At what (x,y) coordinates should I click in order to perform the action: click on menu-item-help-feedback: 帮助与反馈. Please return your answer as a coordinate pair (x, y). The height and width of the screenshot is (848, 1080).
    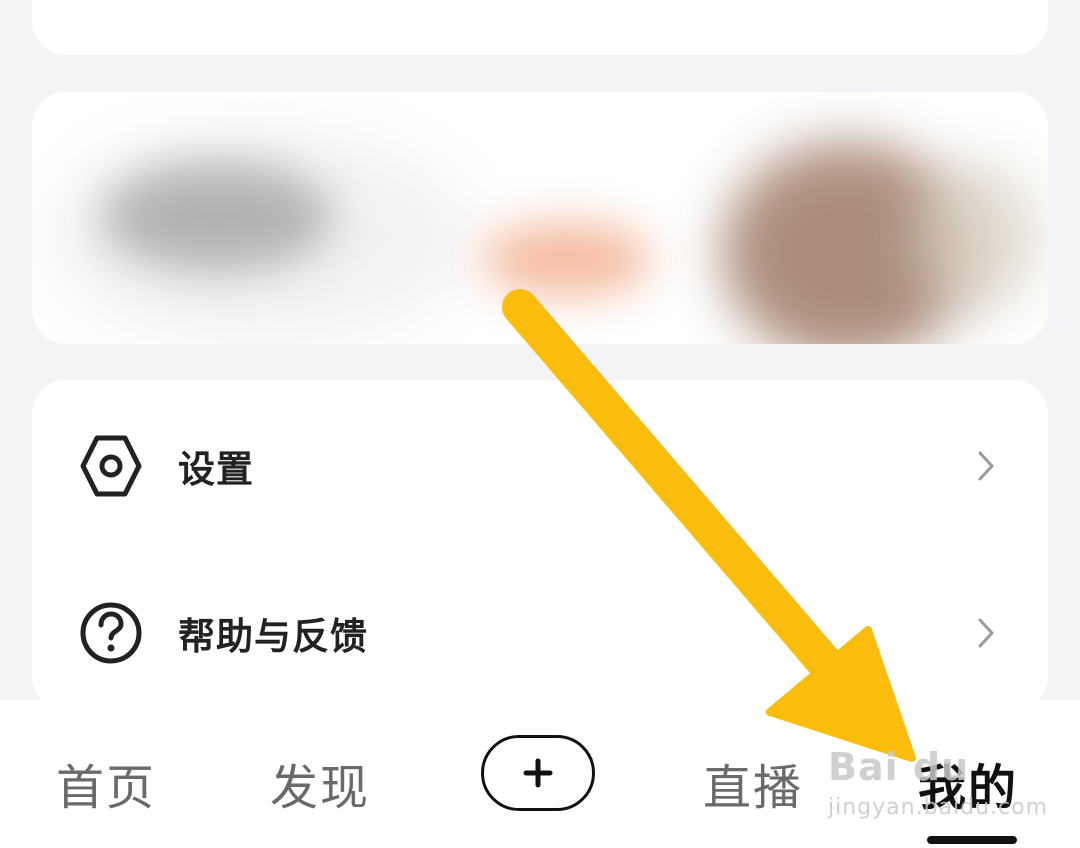
    Looking at the image, I should click on (540, 633).